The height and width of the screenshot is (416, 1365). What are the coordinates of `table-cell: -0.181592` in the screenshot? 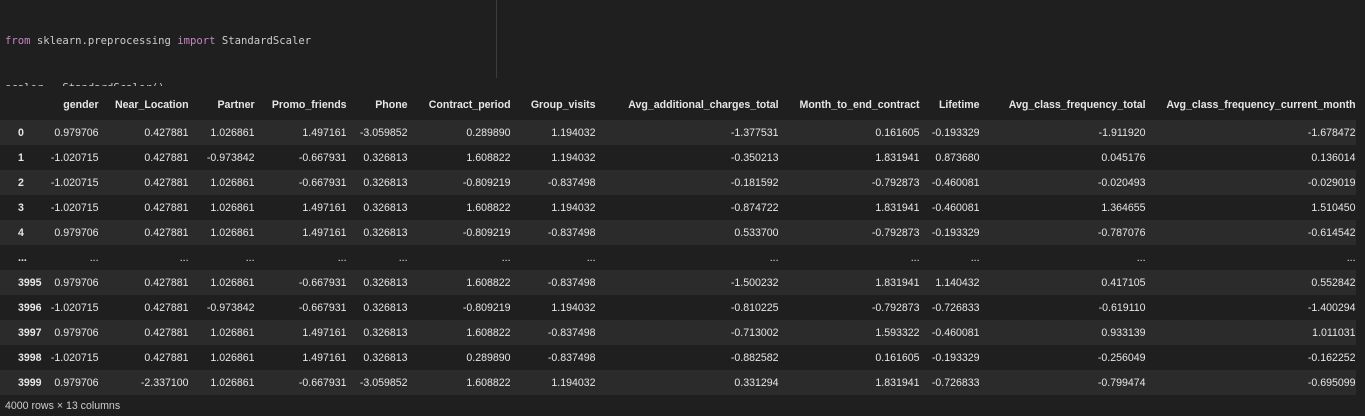 It's located at (754, 182).